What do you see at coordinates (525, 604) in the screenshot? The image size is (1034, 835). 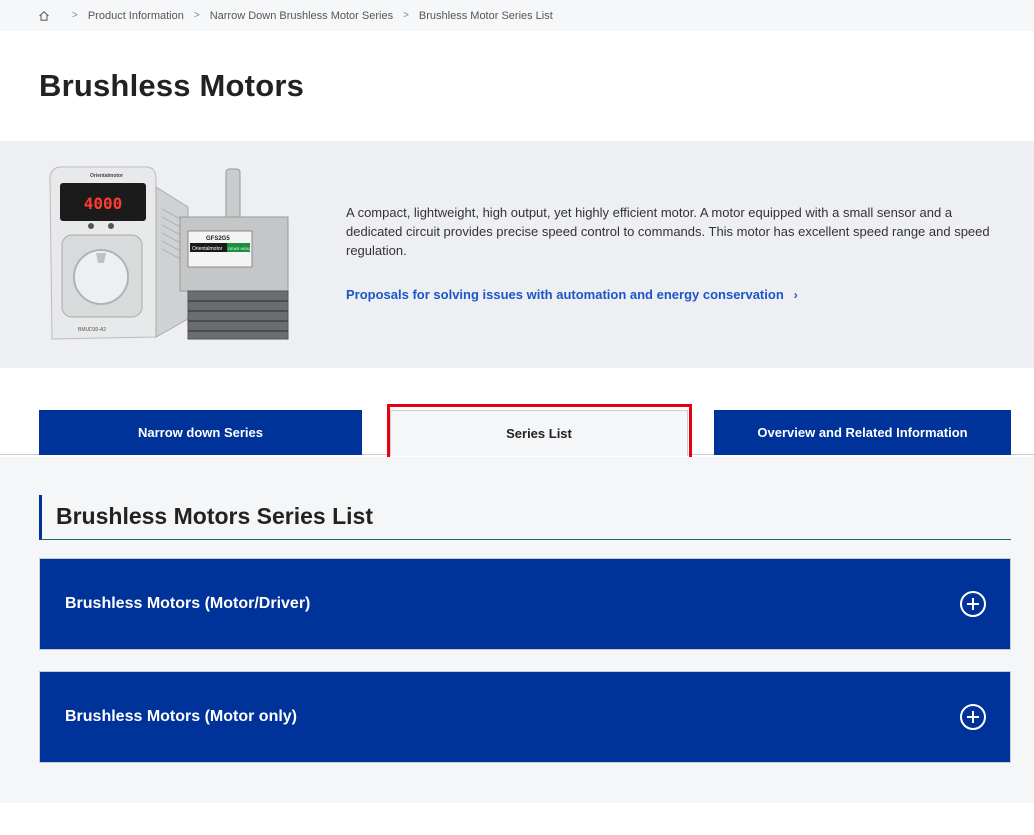 I see `accordion-motor-driver: Brushless Motors (Motor/Driver)` at bounding box center [525, 604].